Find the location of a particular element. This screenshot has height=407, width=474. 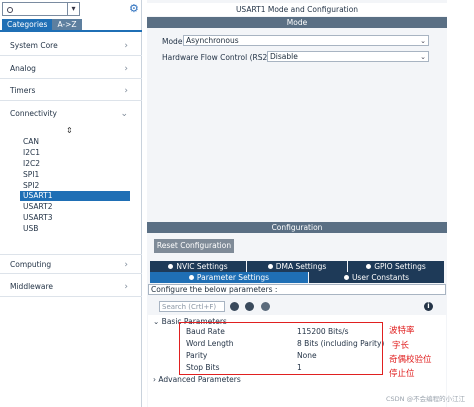

configuration-section-header: Configuration is located at coordinates (297, 227).